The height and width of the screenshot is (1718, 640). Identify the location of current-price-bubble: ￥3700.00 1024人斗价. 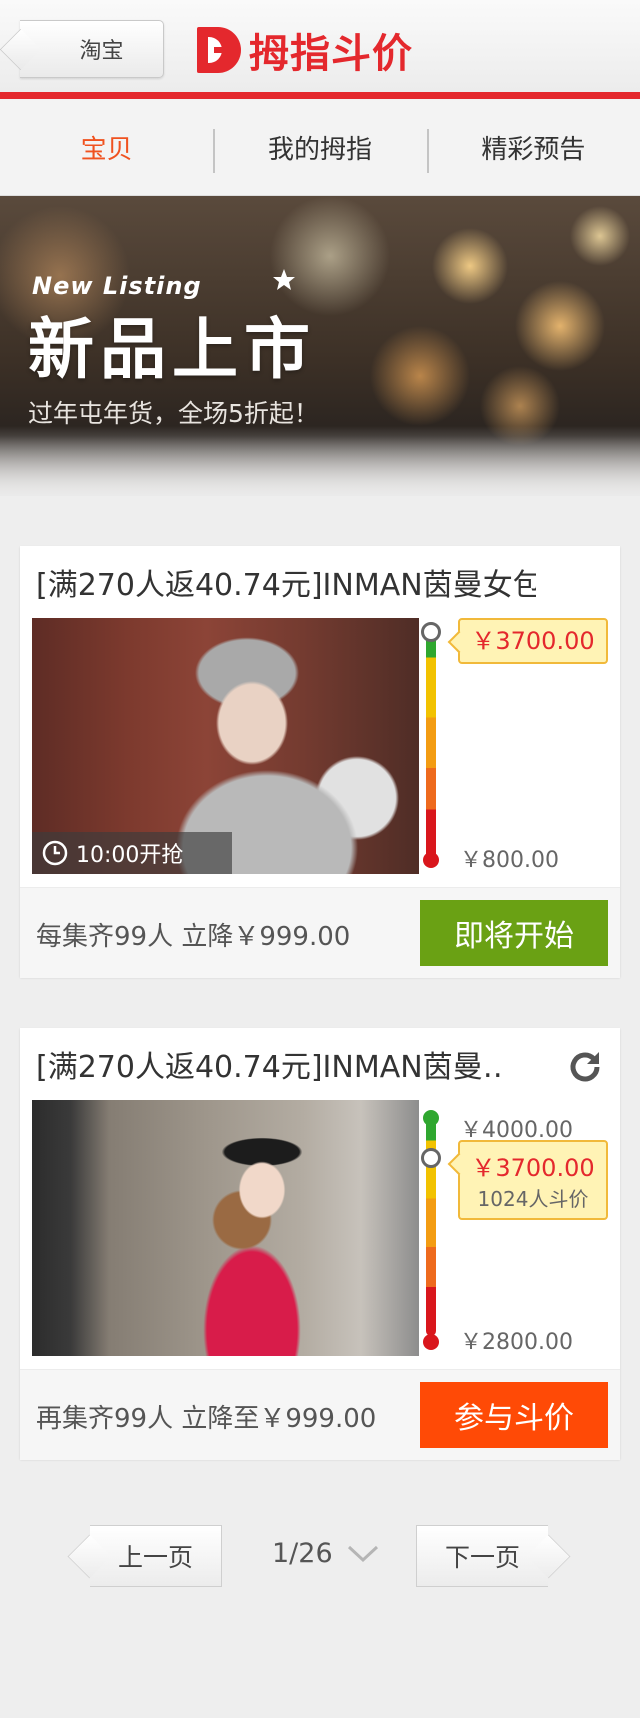
(533, 1180).